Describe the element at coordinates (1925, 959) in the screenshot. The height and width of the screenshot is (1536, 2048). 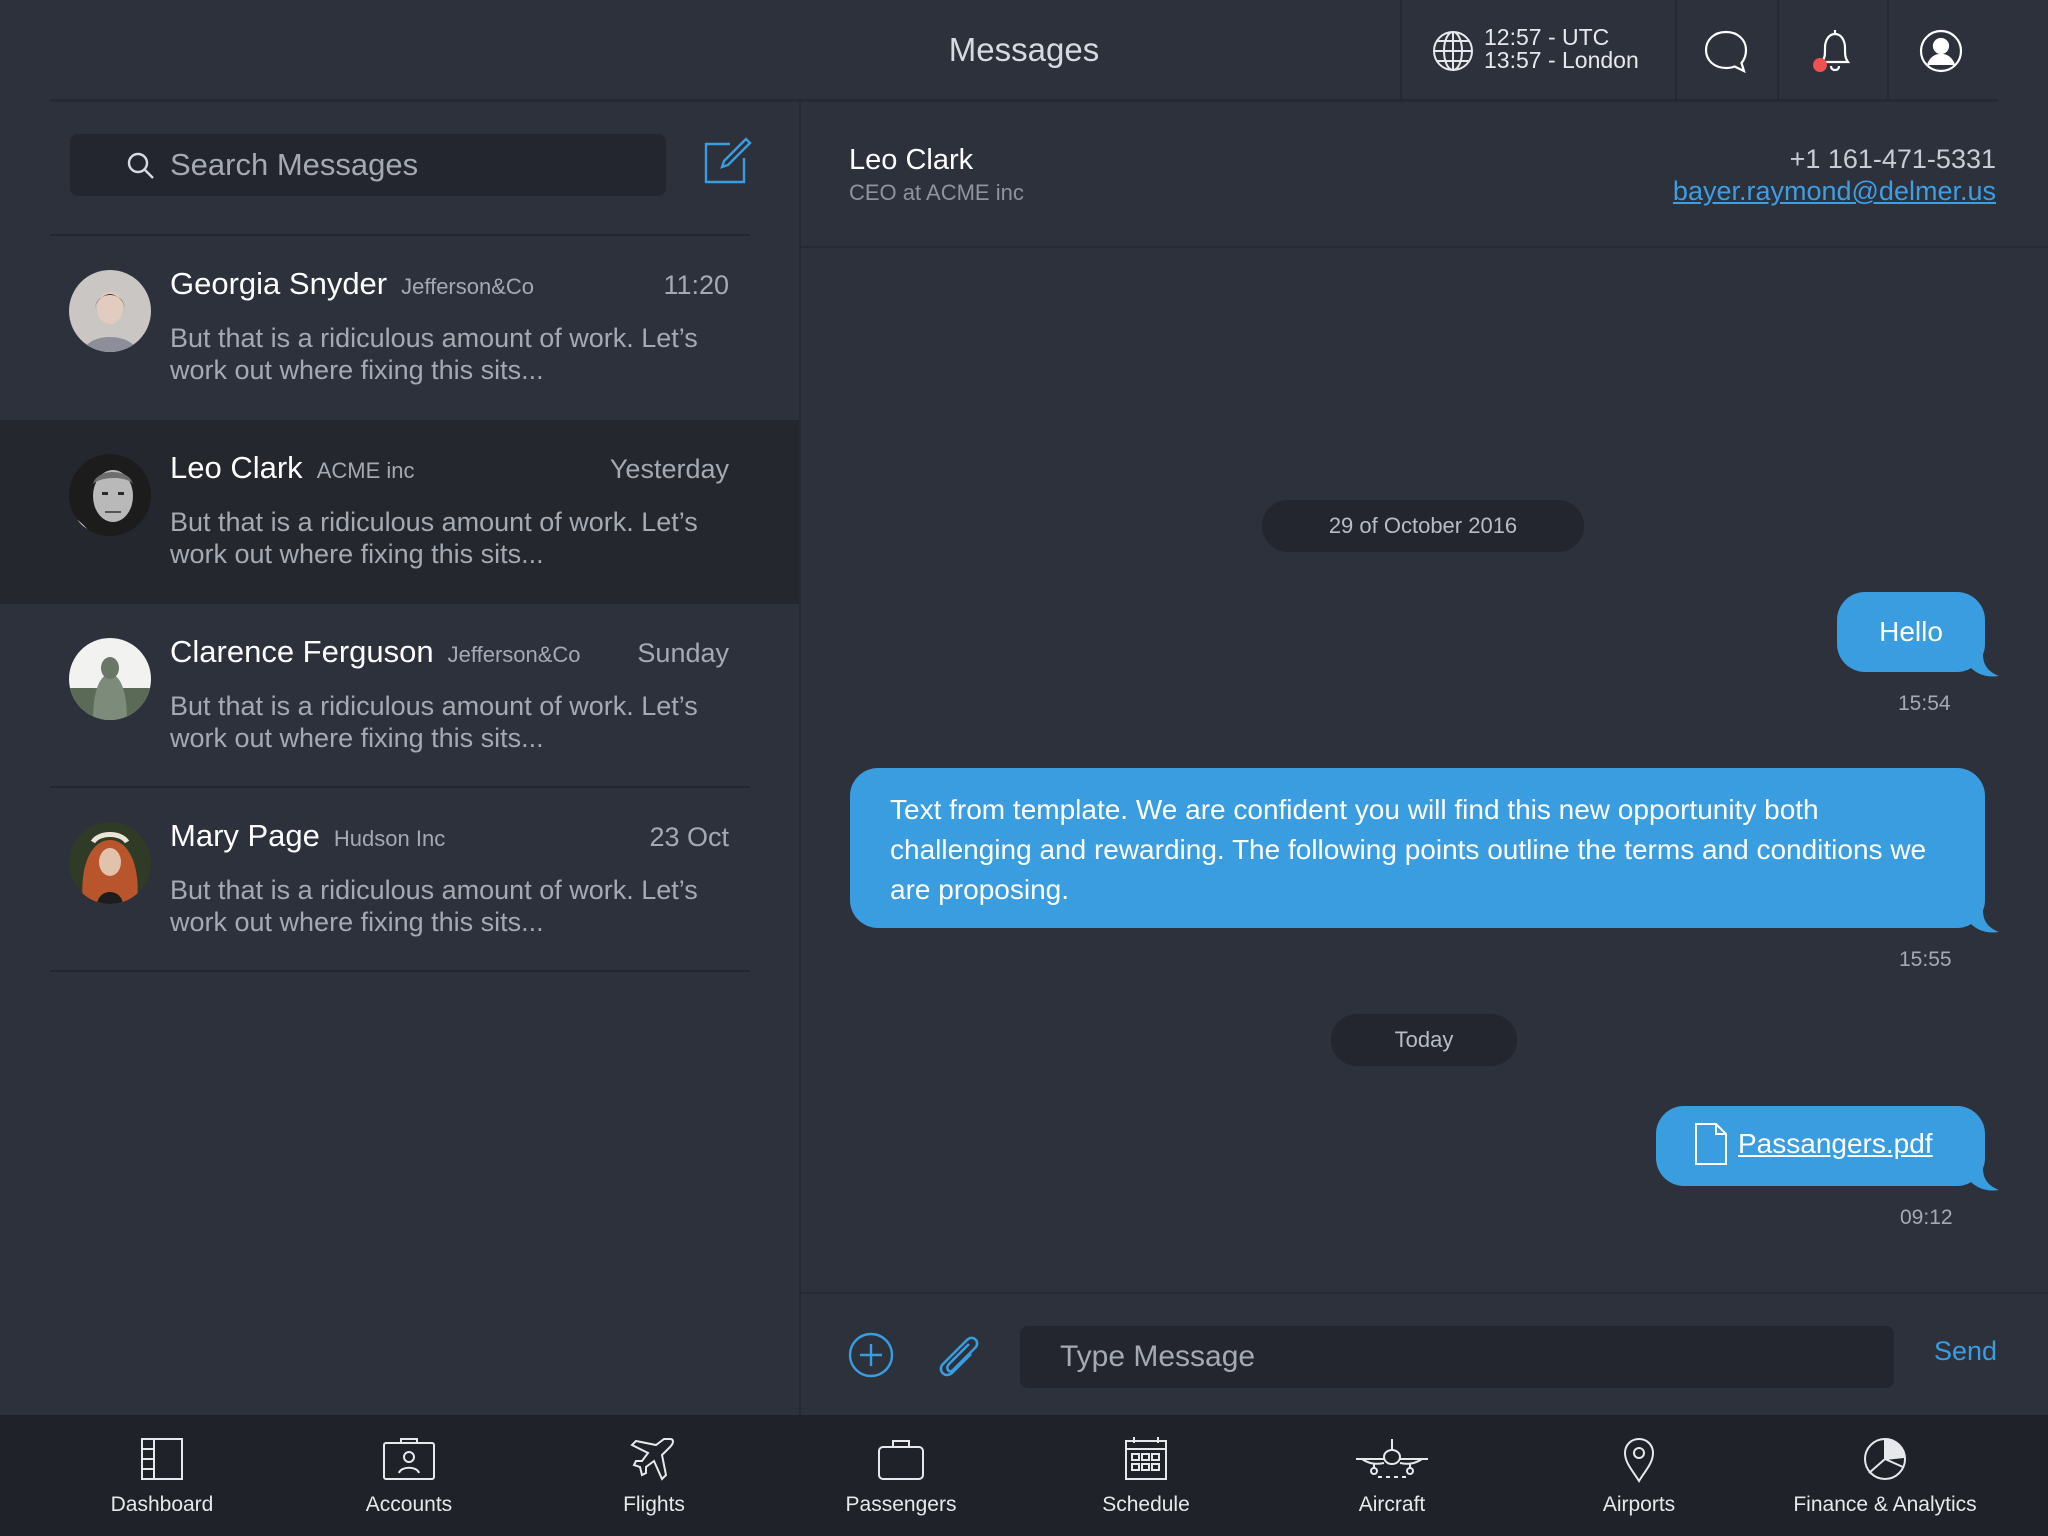
I see `message-time: 15:55` at that location.